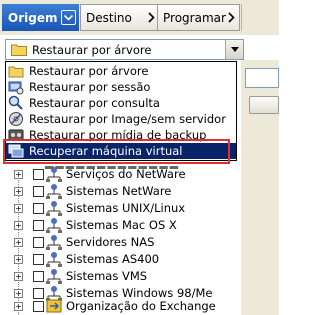 Image resolution: width=320 pixels, height=315 pixels. What do you see at coordinates (16, 119) in the screenshot?
I see `image-serverless-icon` at bounding box center [16, 119].